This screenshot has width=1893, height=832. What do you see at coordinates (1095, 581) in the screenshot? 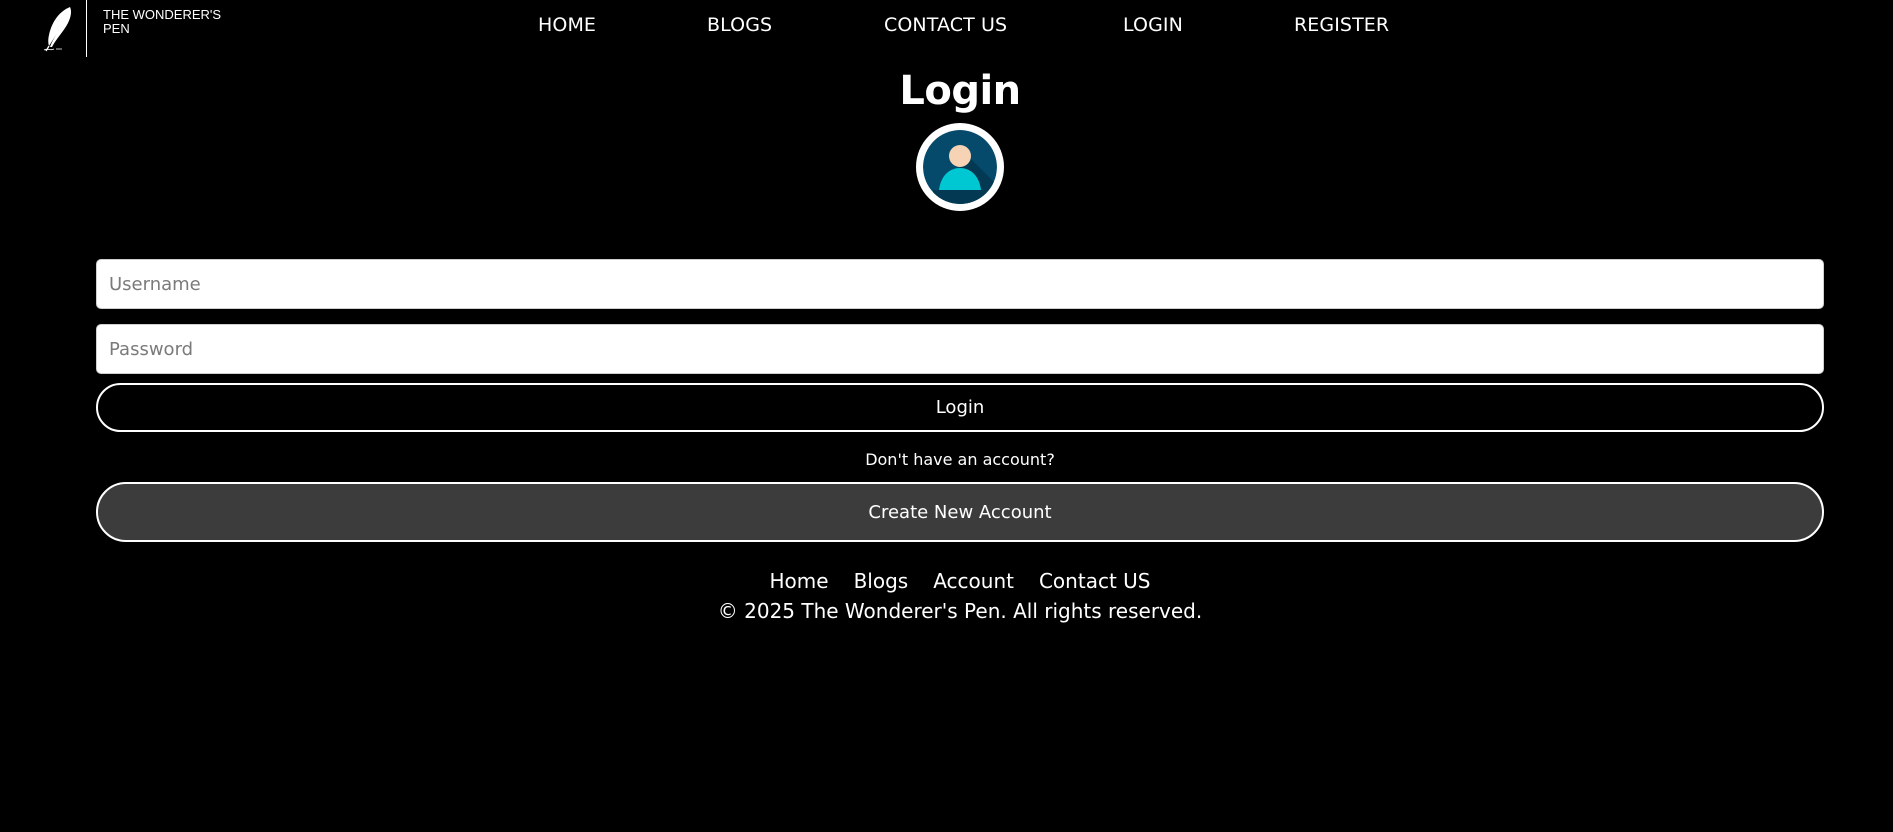
I see `footer-link-contact-us: Contact US` at bounding box center [1095, 581].